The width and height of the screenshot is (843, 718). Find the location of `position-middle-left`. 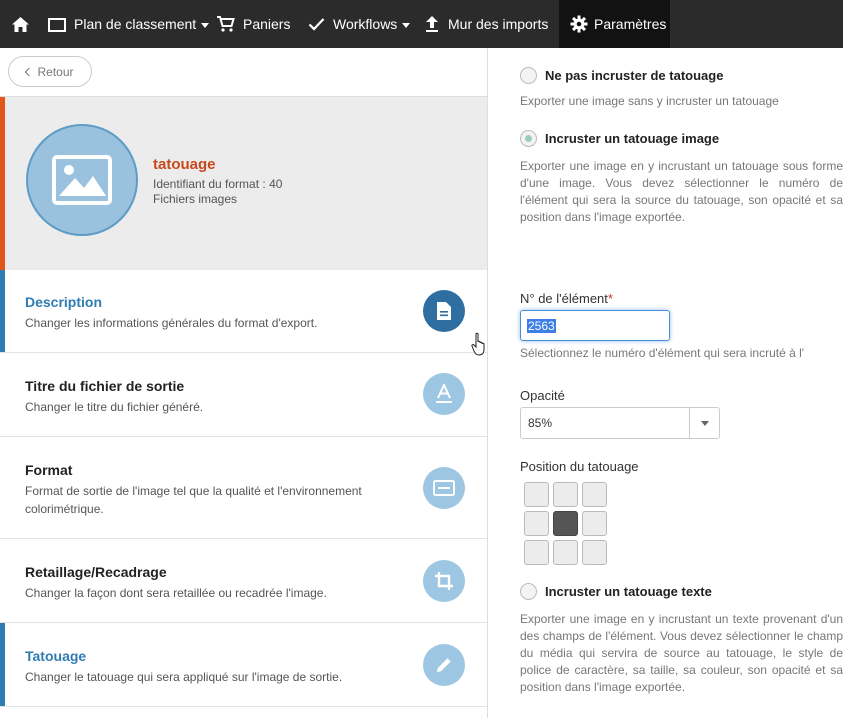

position-middle-left is located at coordinates (536, 523).